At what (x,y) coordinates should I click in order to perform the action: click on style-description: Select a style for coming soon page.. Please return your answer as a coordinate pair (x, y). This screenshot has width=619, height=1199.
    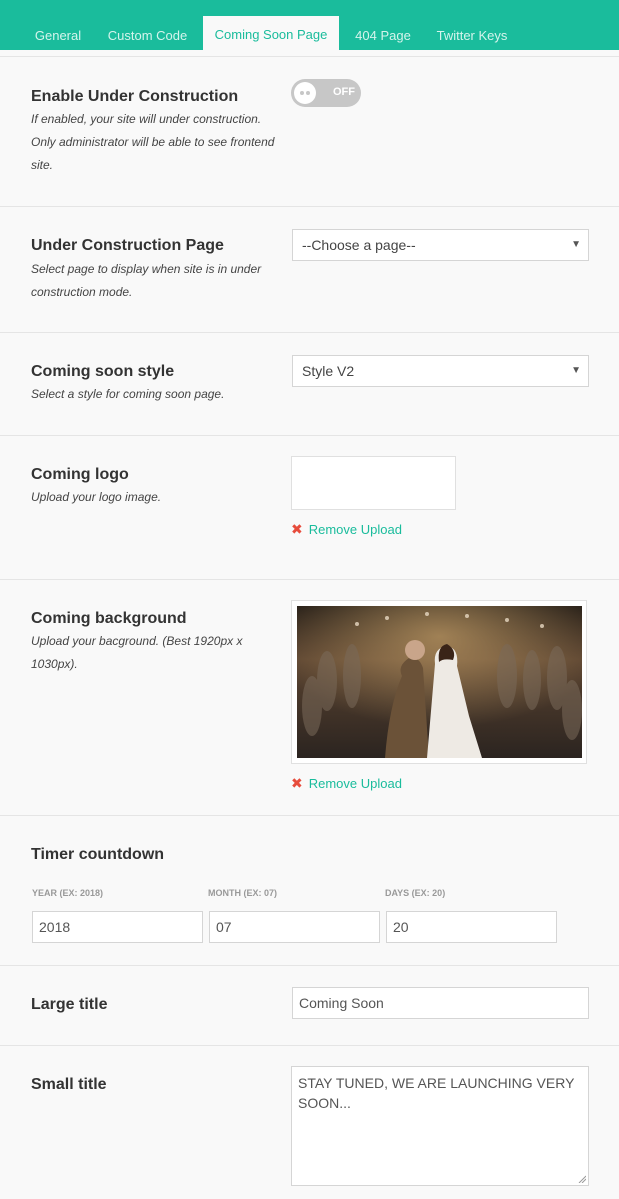
    Looking at the image, I should click on (128, 394).